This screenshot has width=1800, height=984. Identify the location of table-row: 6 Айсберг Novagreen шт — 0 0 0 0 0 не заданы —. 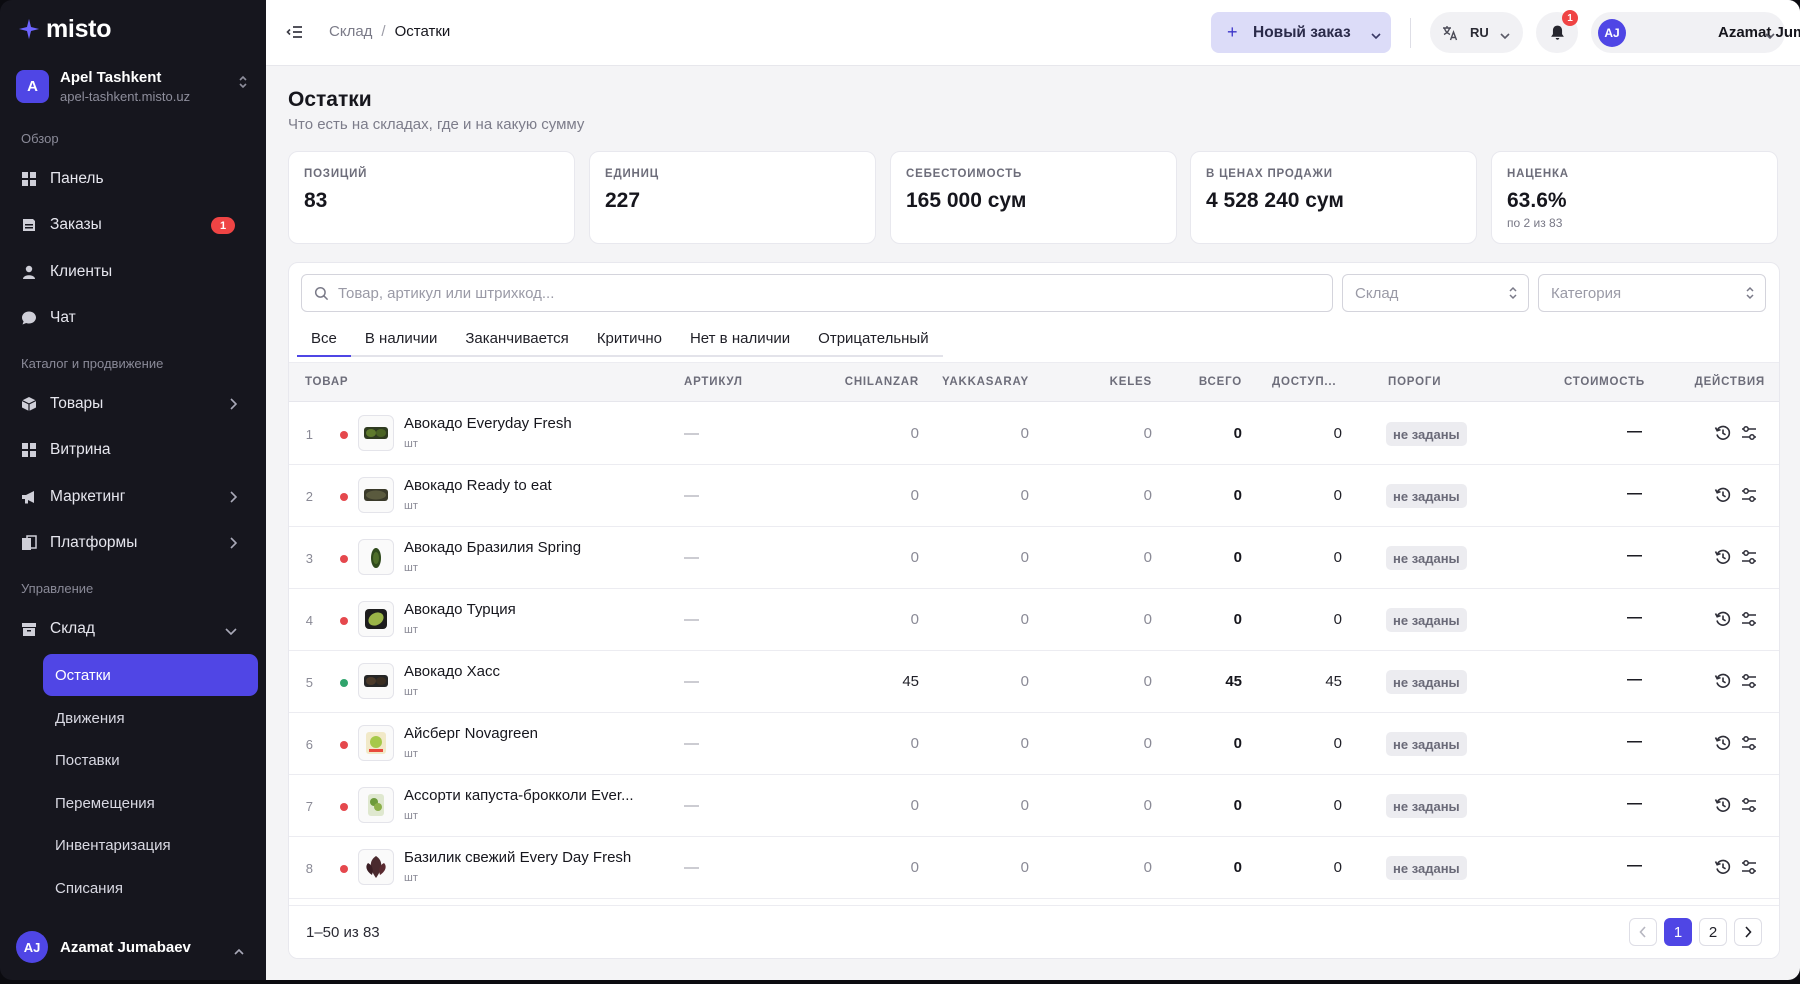
(1034, 744).